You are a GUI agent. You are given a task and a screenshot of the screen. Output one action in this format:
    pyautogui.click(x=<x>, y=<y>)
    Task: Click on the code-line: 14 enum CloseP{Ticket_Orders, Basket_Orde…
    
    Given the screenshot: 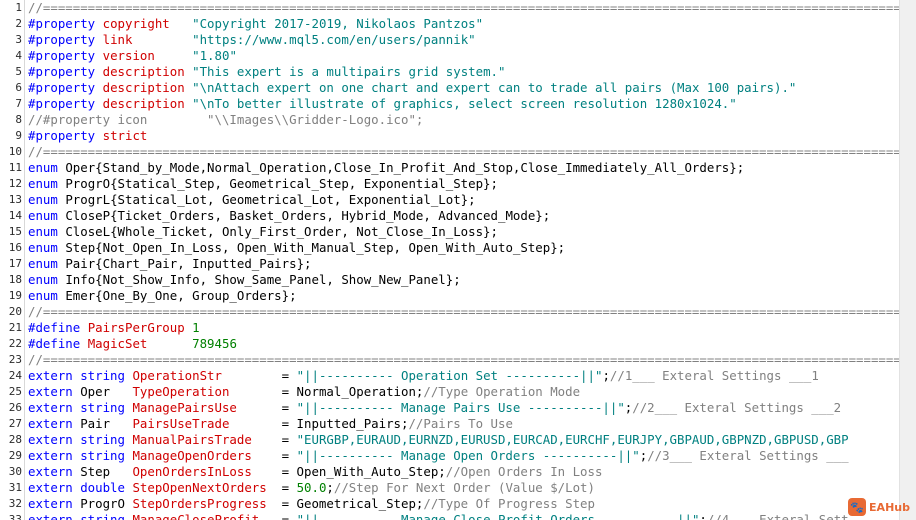 What is the action you would take?
    pyautogui.click(x=450, y=216)
    